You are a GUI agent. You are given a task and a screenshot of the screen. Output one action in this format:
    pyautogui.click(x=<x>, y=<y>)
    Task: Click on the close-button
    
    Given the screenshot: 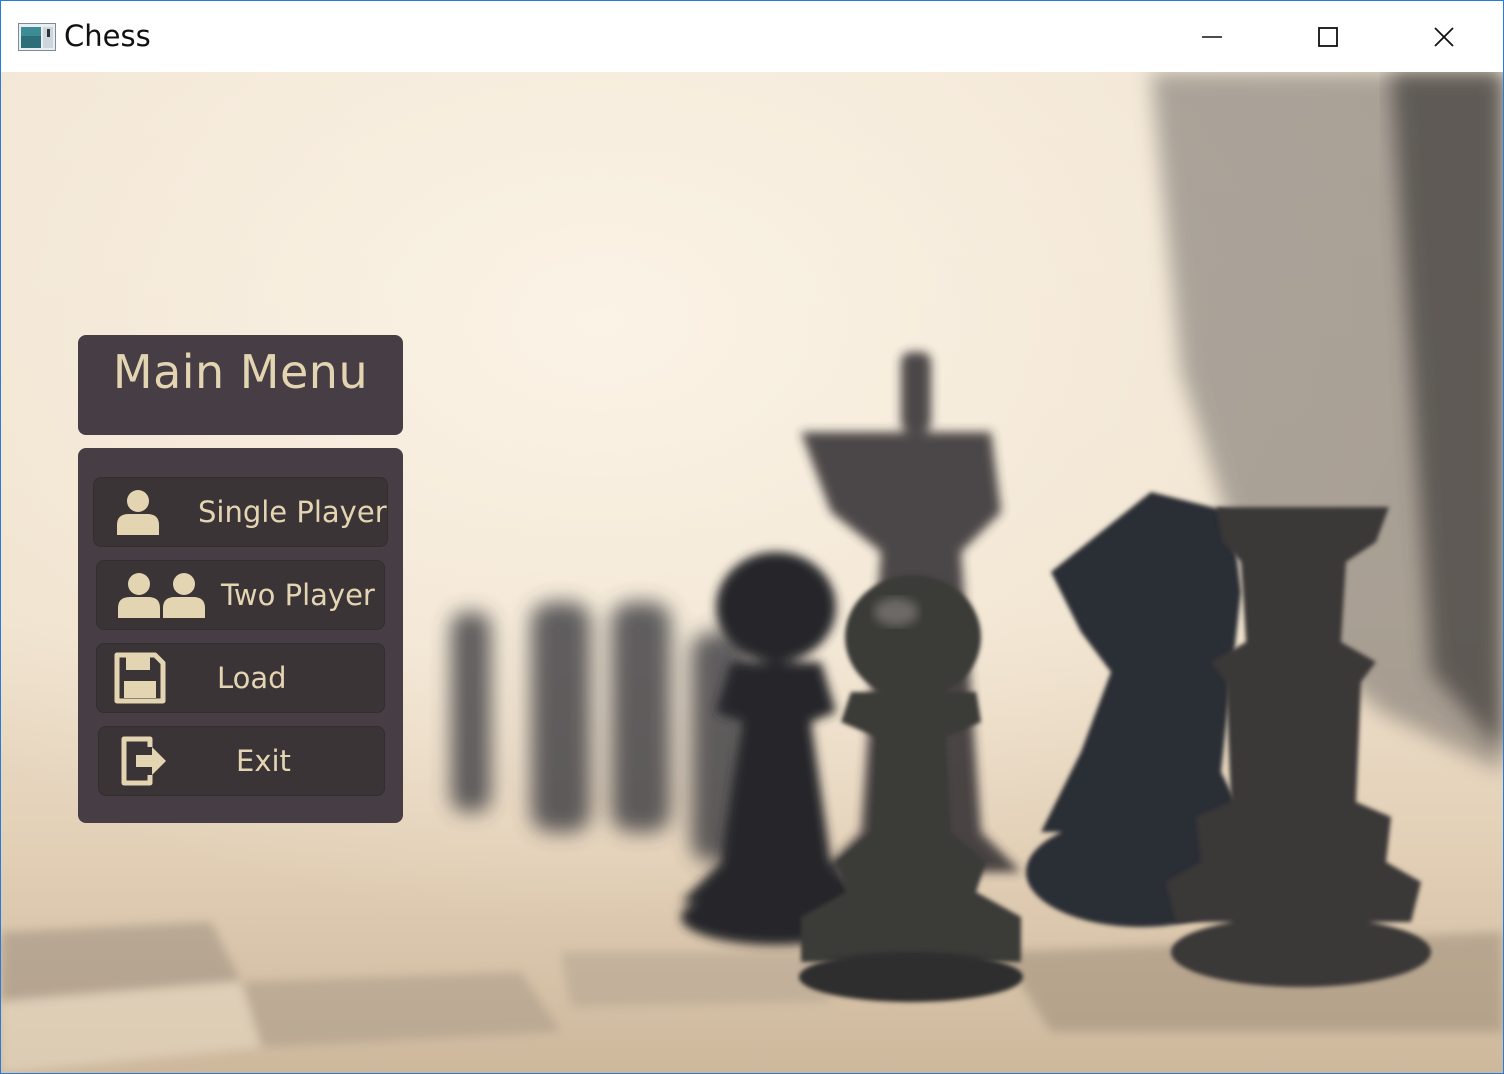 What is the action you would take?
    pyautogui.click(x=1444, y=36)
    